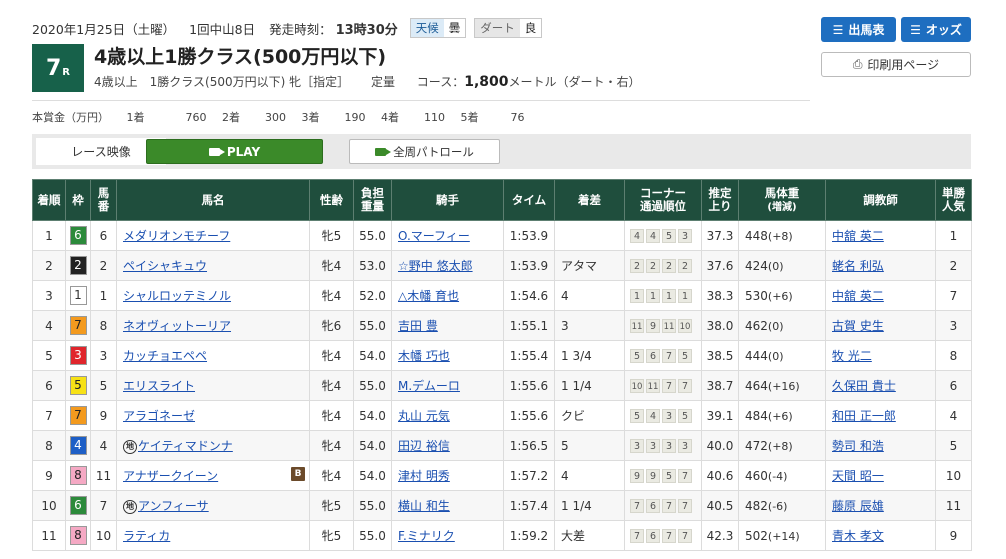 This screenshot has width=1006, height=559. What do you see at coordinates (852, 356) in the screenshot?
I see `trainer-link: 牧 光二` at bounding box center [852, 356].